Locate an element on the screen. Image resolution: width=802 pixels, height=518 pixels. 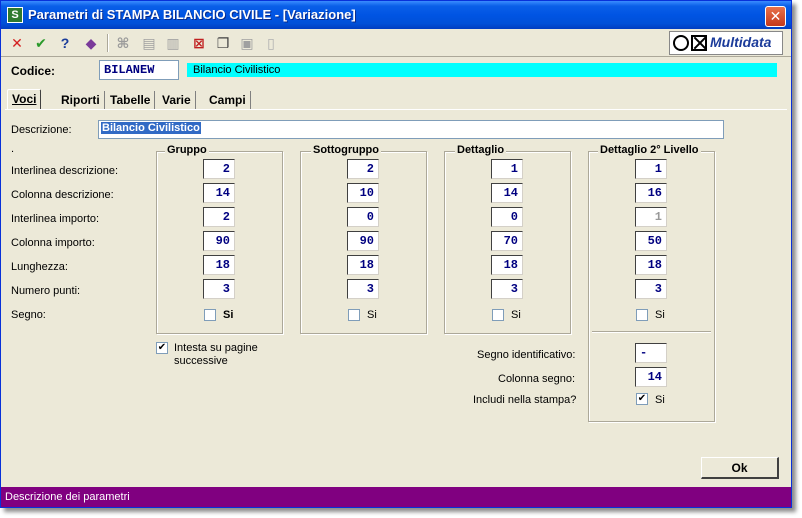
descrizione-value: Bilancio Civilistico is located at coordinates (151, 128).